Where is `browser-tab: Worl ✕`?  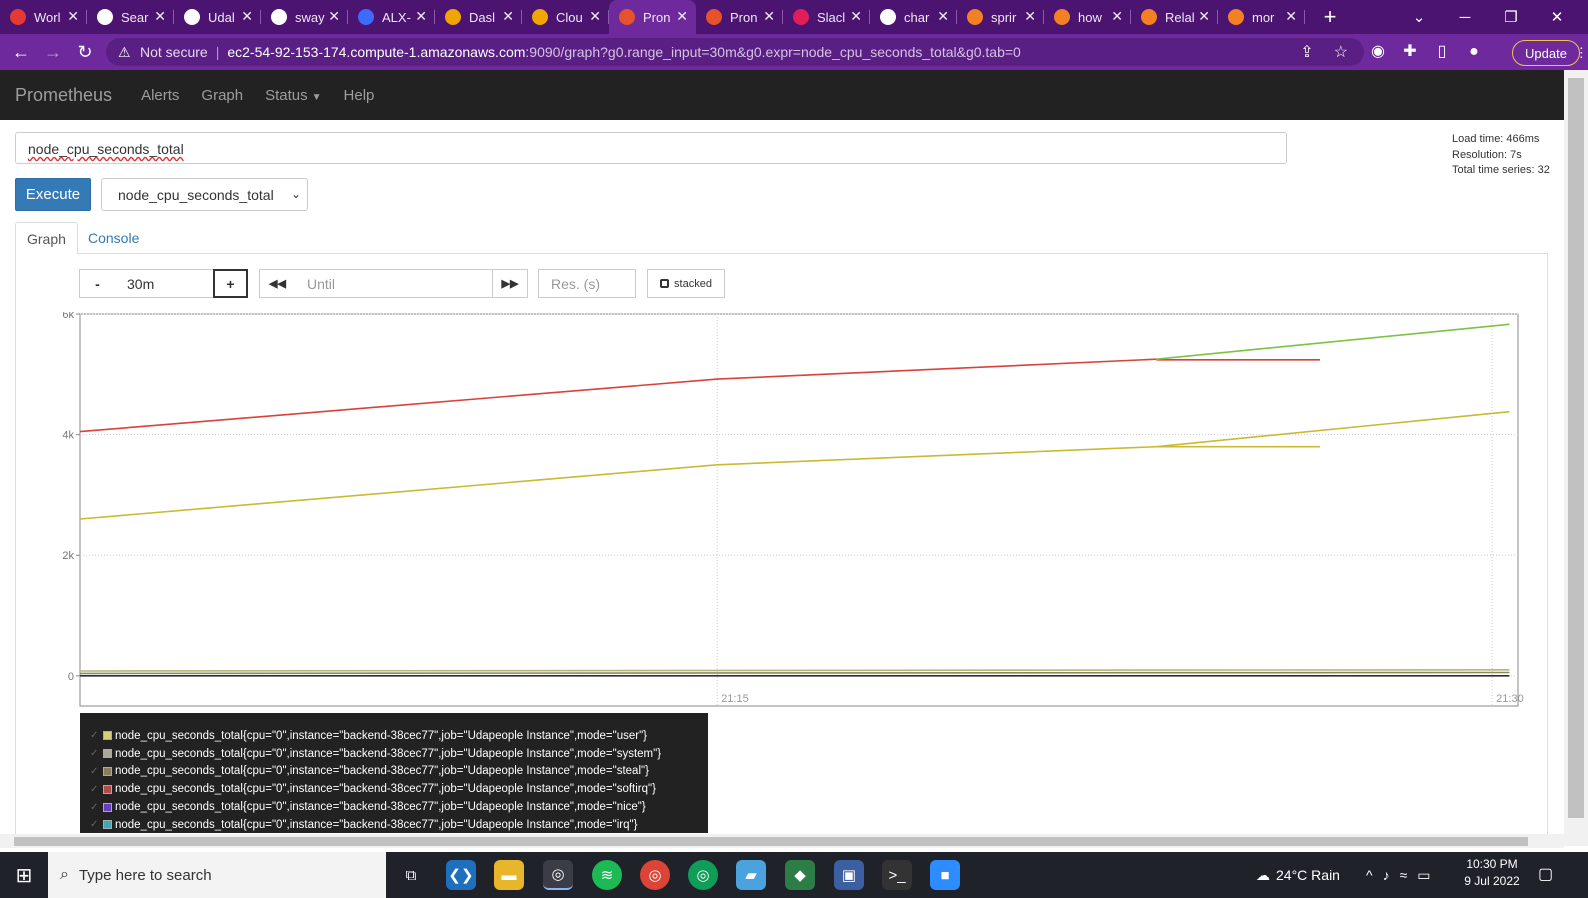 browser-tab: Worl ✕ is located at coordinates (43, 17).